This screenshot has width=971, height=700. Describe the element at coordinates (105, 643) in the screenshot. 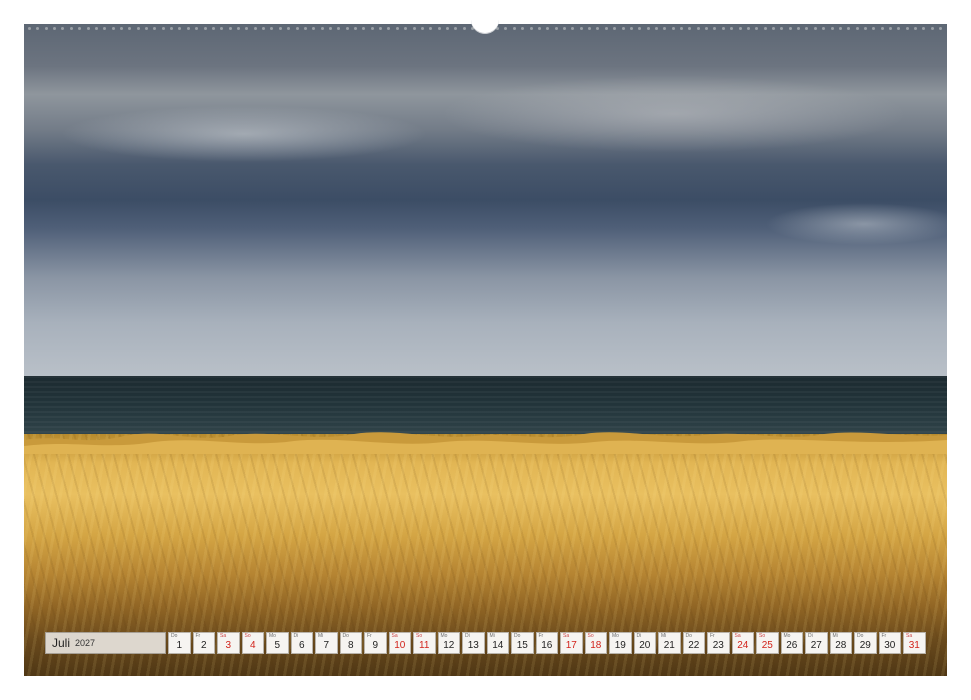

I see `month-label: Juli 2027` at that location.